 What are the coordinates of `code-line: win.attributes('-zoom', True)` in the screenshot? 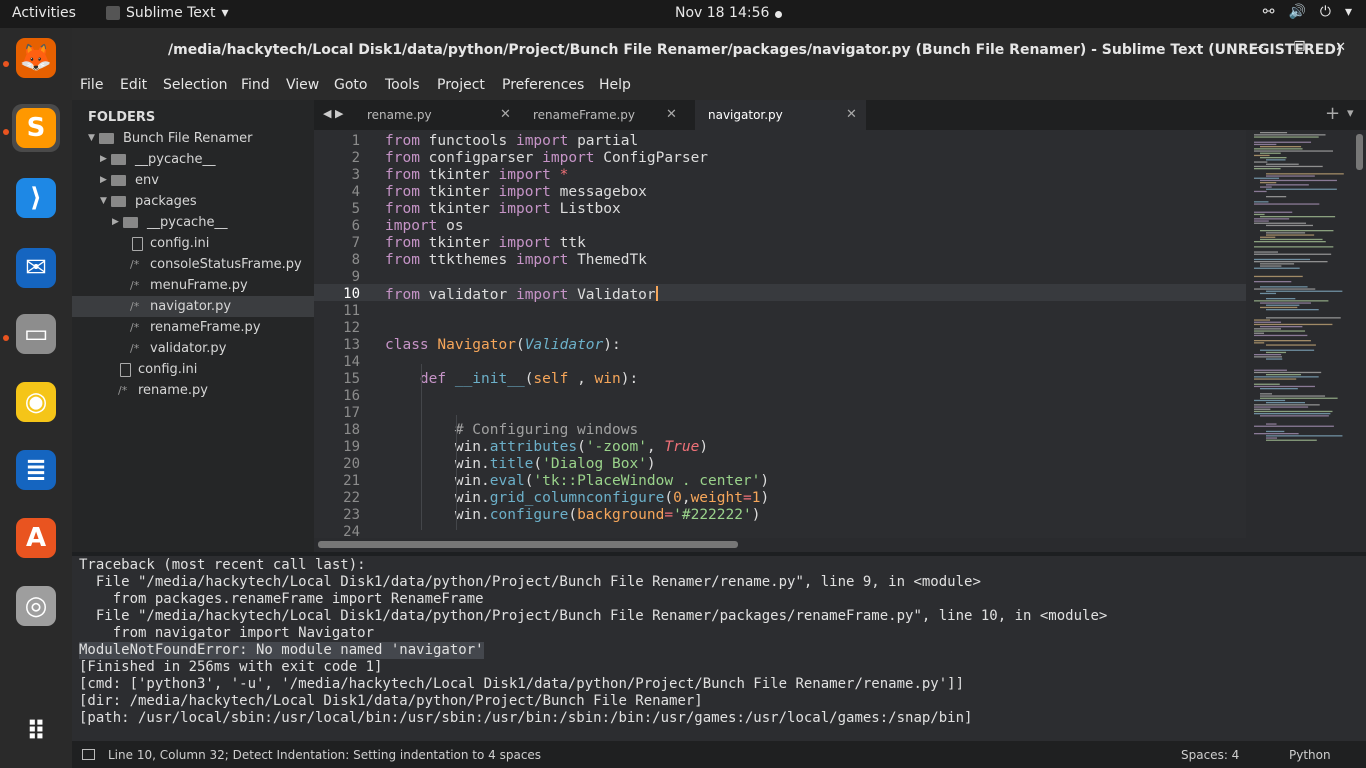 It's located at (546, 447).